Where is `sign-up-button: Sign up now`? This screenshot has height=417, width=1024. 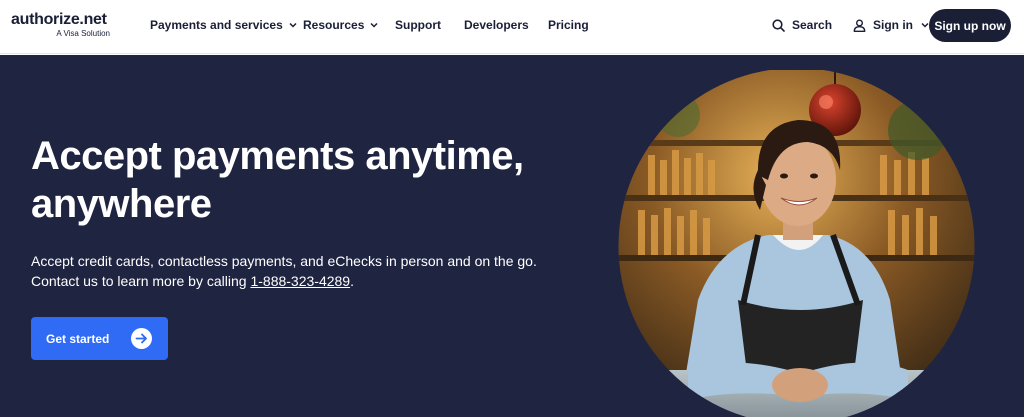
sign-up-button: Sign up now is located at coordinates (970, 25).